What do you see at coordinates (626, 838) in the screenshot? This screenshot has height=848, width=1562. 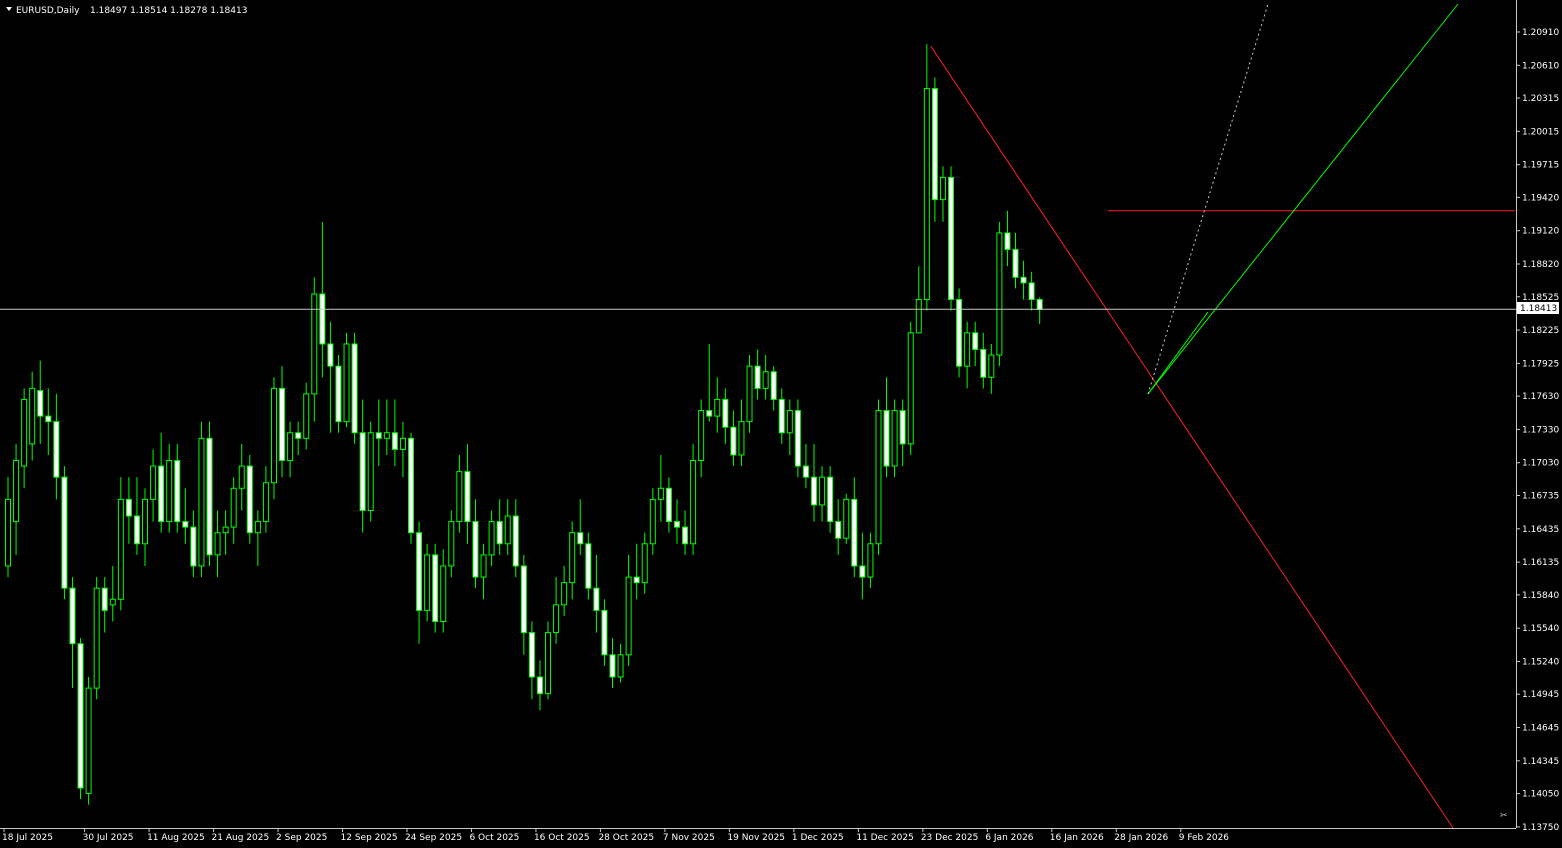 I see `time-tick-label: 28 Oct 2025` at bounding box center [626, 838].